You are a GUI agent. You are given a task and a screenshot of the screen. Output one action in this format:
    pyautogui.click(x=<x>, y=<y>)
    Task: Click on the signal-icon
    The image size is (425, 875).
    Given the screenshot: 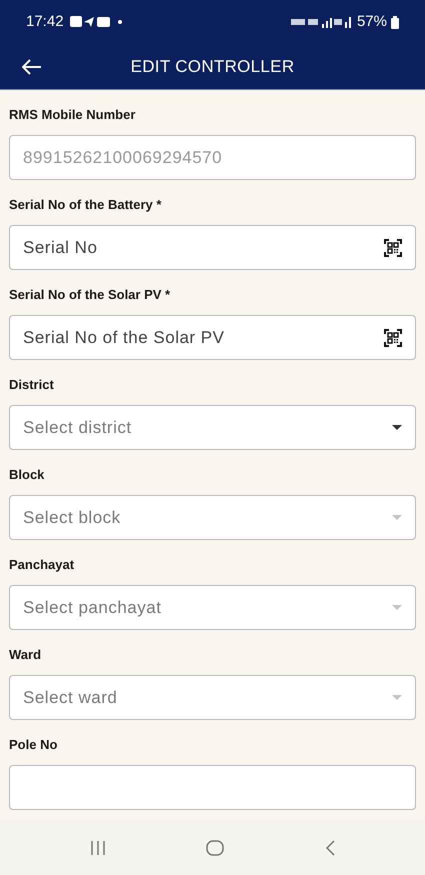 What is the action you would take?
    pyautogui.click(x=321, y=22)
    